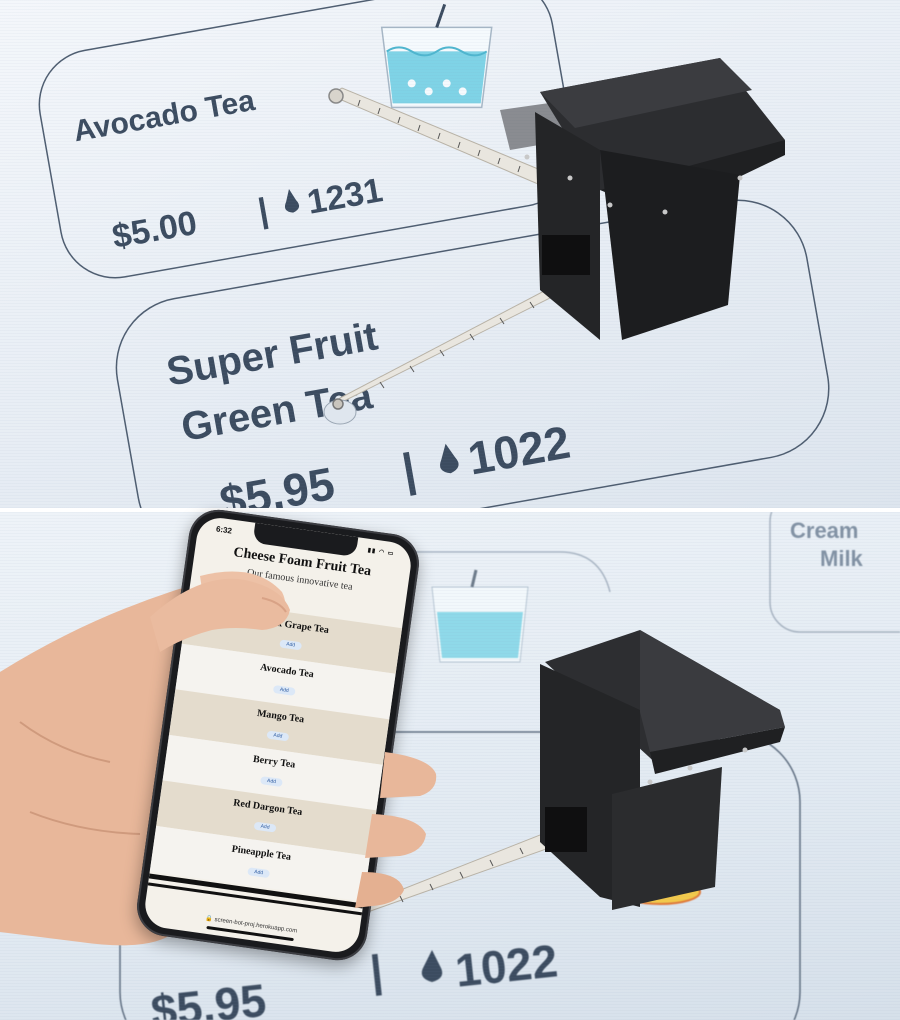 The width and height of the screenshot is (900, 1020). Describe the element at coordinates (220, 615) in the screenshot. I see `thumb` at that location.